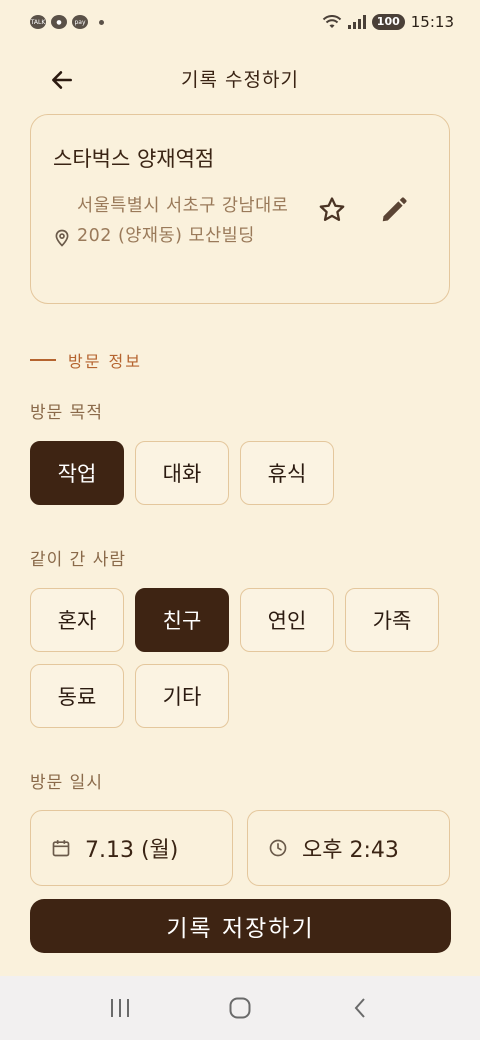 The image size is (480, 1040). I want to click on date-value: 7.13 (월), so click(132, 850).